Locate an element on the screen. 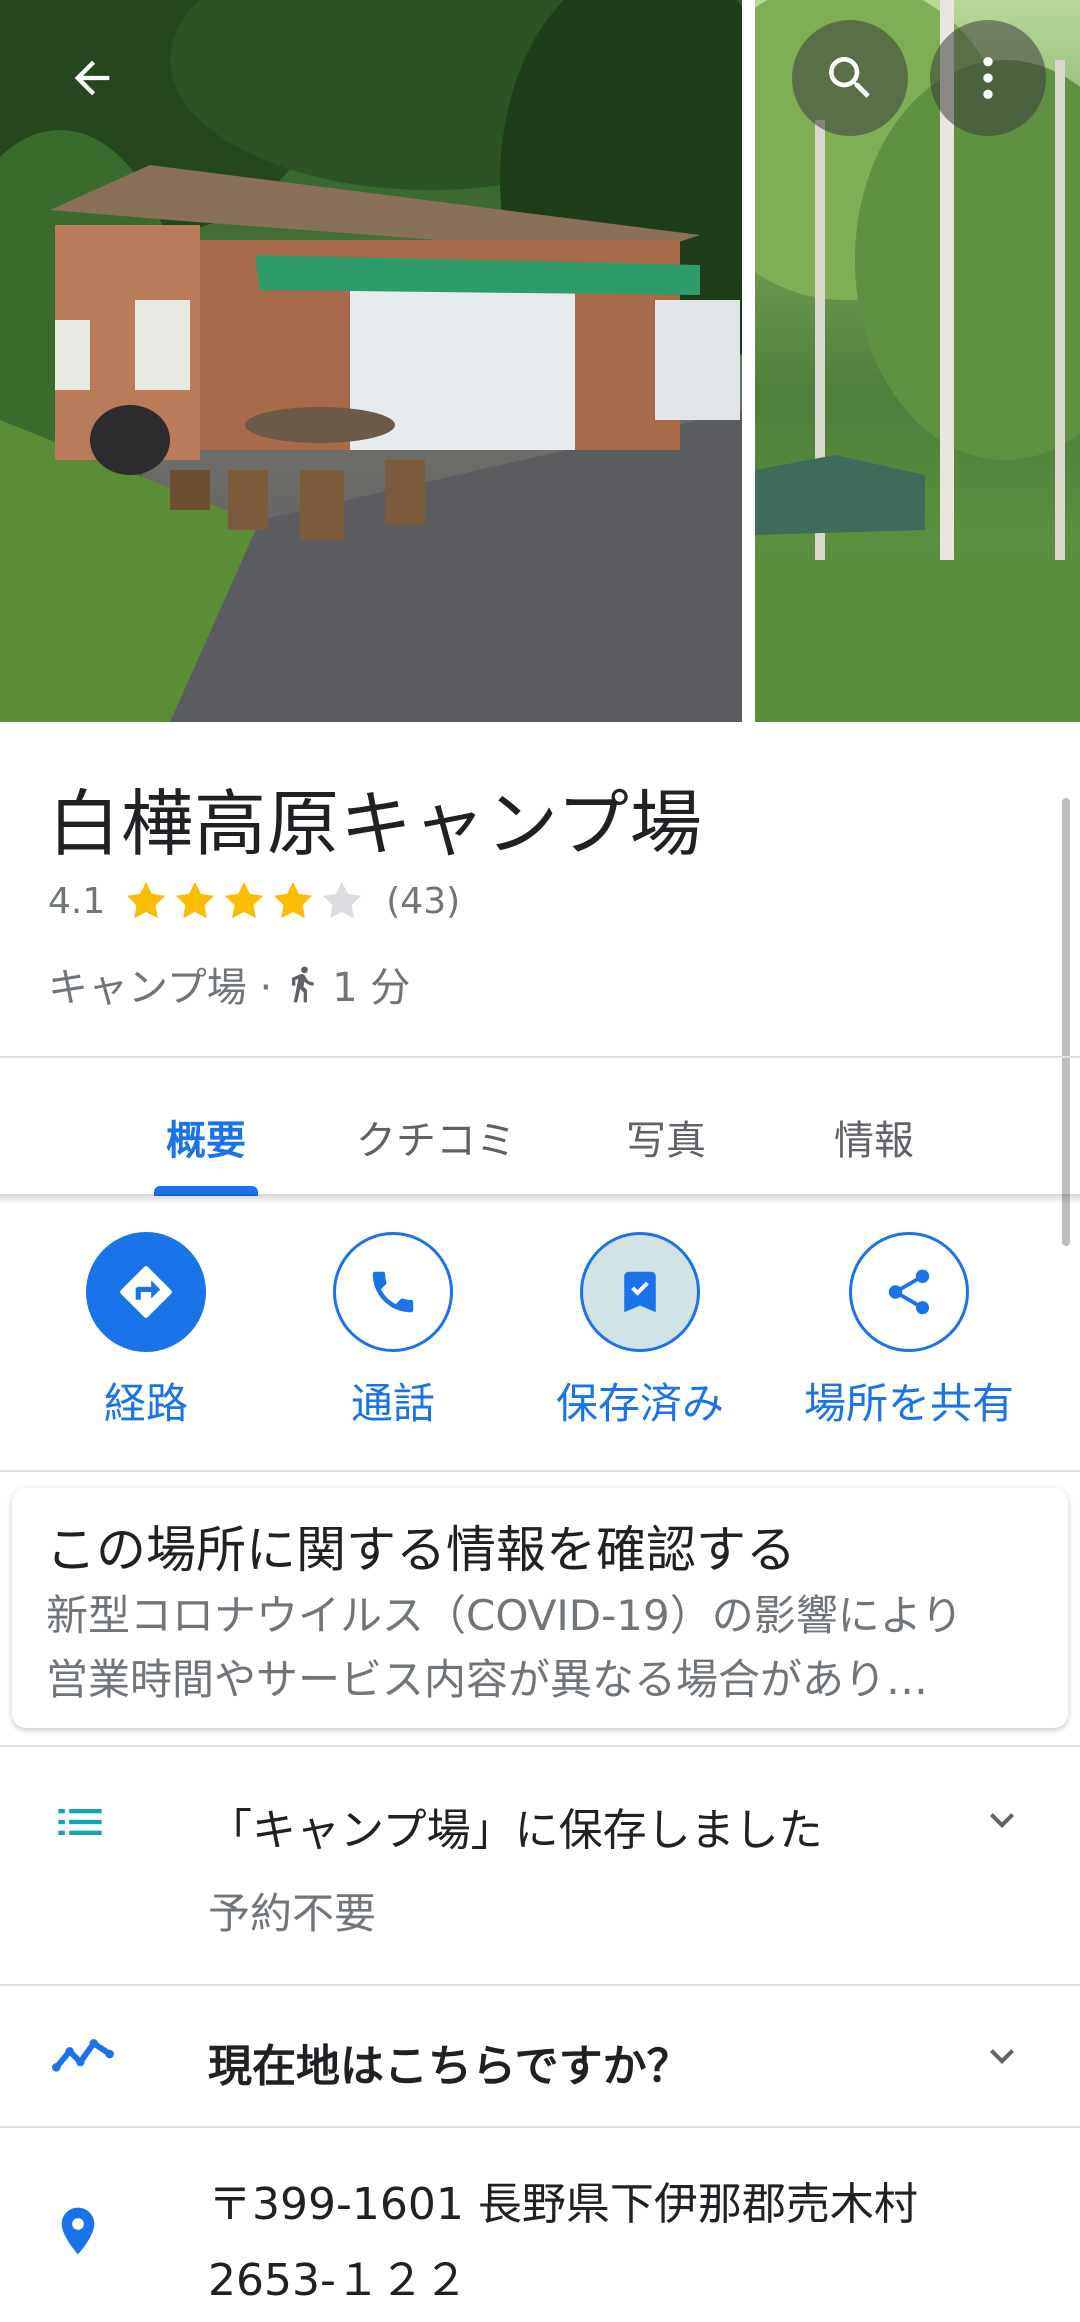 This screenshot has width=1080, height=2322. category-label: キャンプ場 · is located at coordinates (160, 988).